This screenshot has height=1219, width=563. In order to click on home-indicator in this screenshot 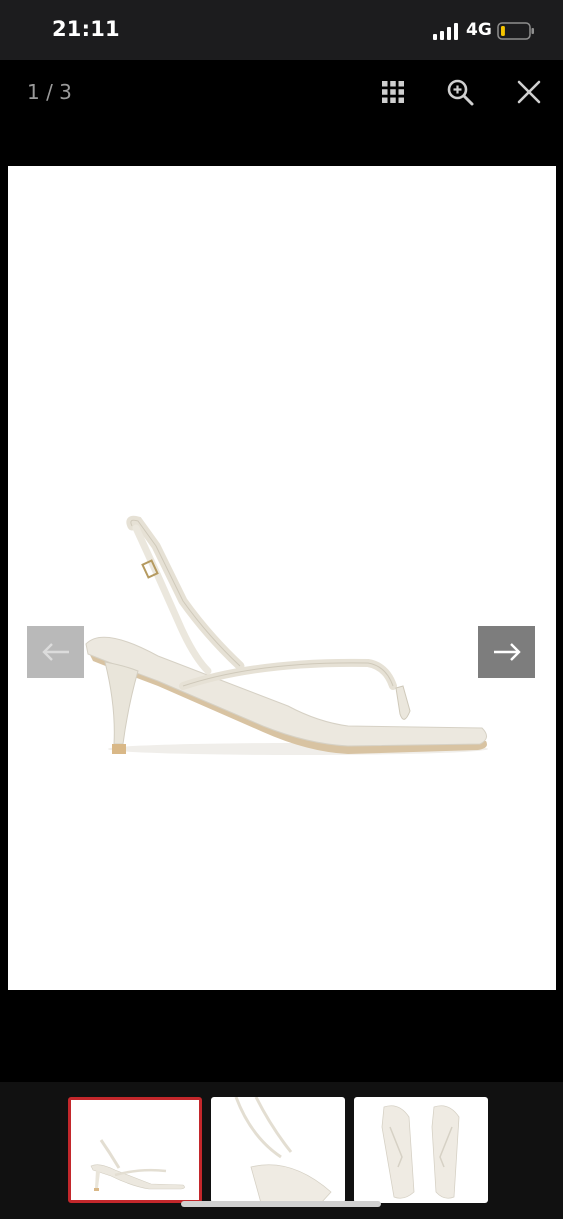, I will do `click(281, 1204)`.